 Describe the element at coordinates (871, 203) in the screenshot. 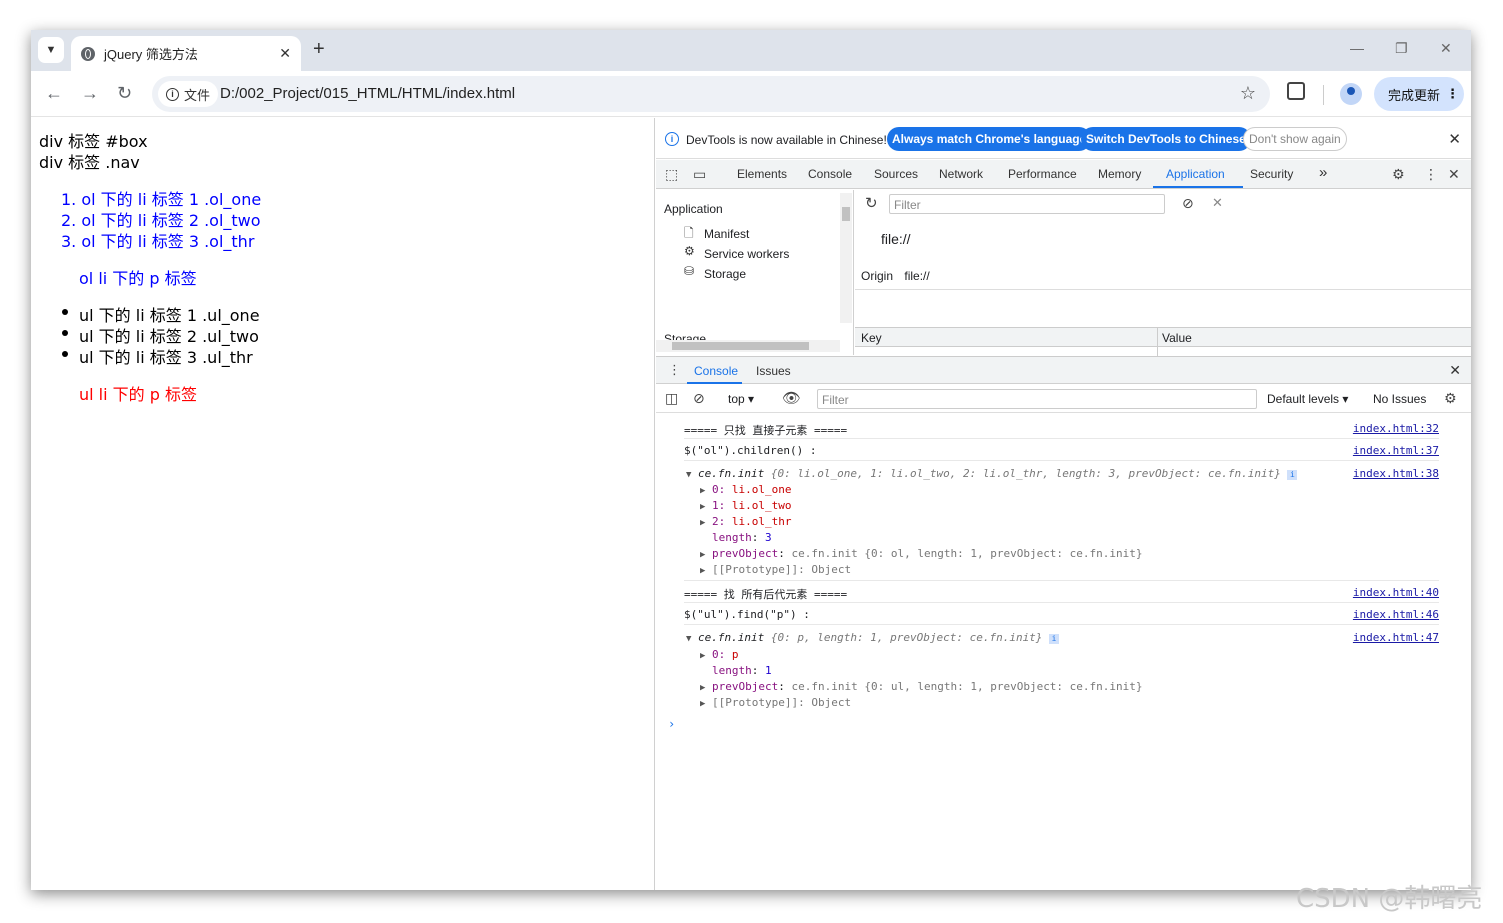

I see `refresh-icon: ↻` at that location.